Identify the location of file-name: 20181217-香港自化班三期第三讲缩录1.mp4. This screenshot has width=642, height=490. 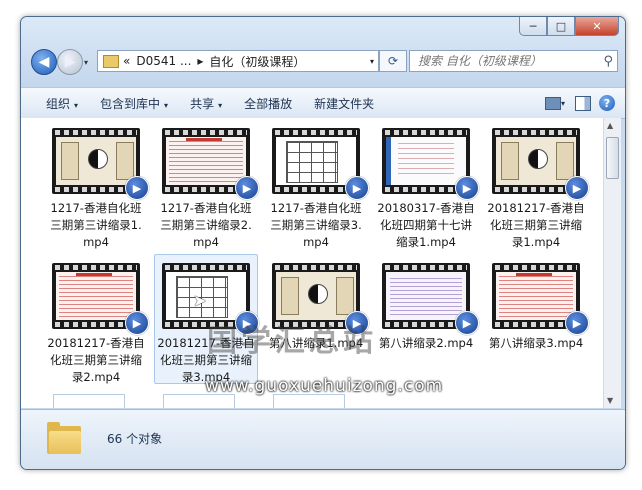
(536, 225).